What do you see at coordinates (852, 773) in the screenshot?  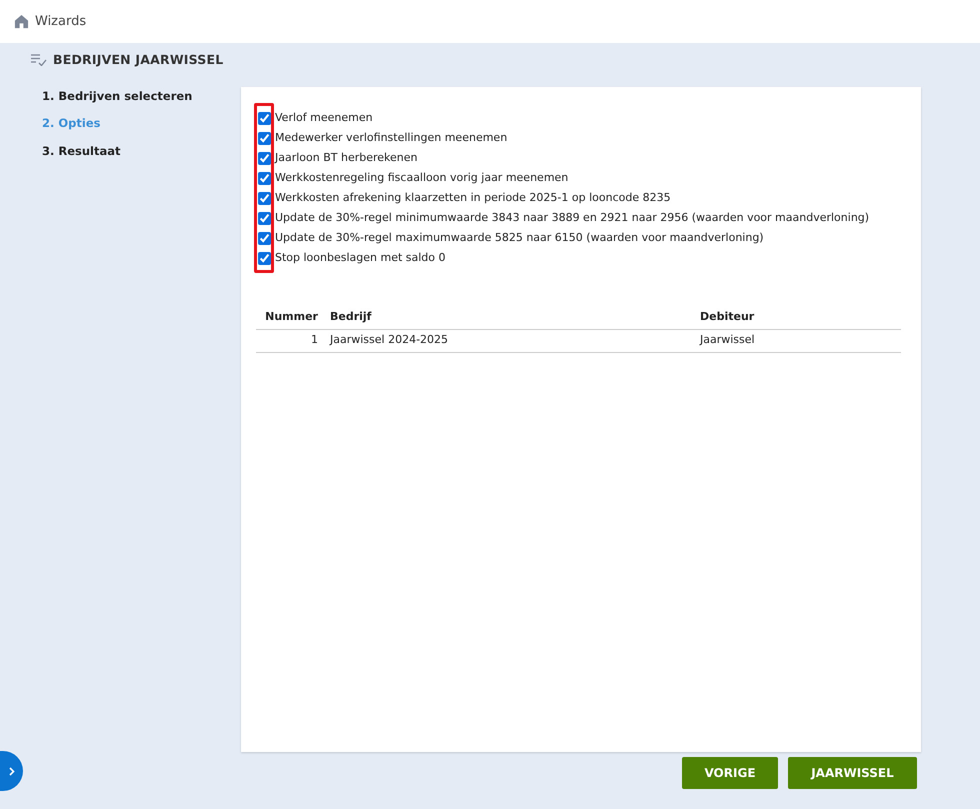 I see `nav-button: JAARWISSEL` at bounding box center [852, 773].